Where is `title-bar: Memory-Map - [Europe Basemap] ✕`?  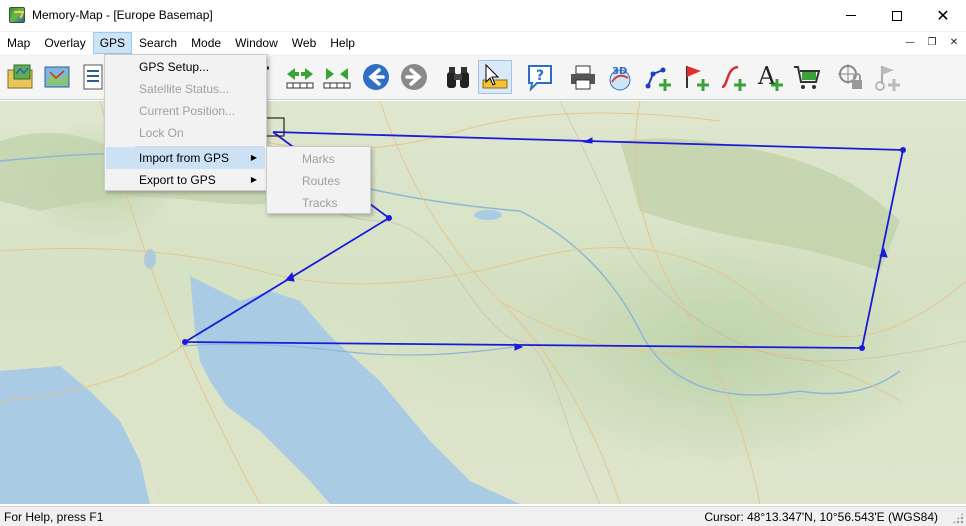
title-bar: Memory-Map - [Europe Basemap] ✕ is located at coordinates (483, 16).